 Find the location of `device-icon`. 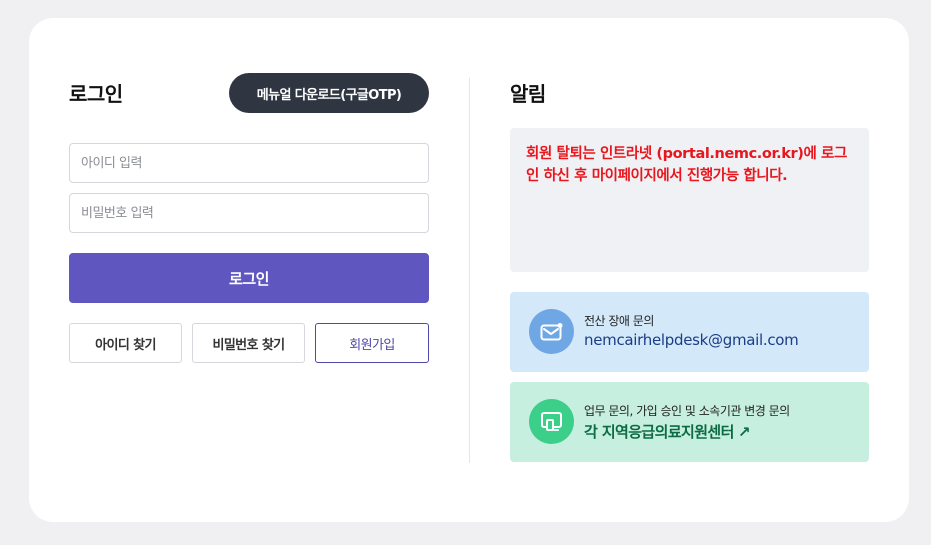

device-icon is located at coordinates (551, 421).